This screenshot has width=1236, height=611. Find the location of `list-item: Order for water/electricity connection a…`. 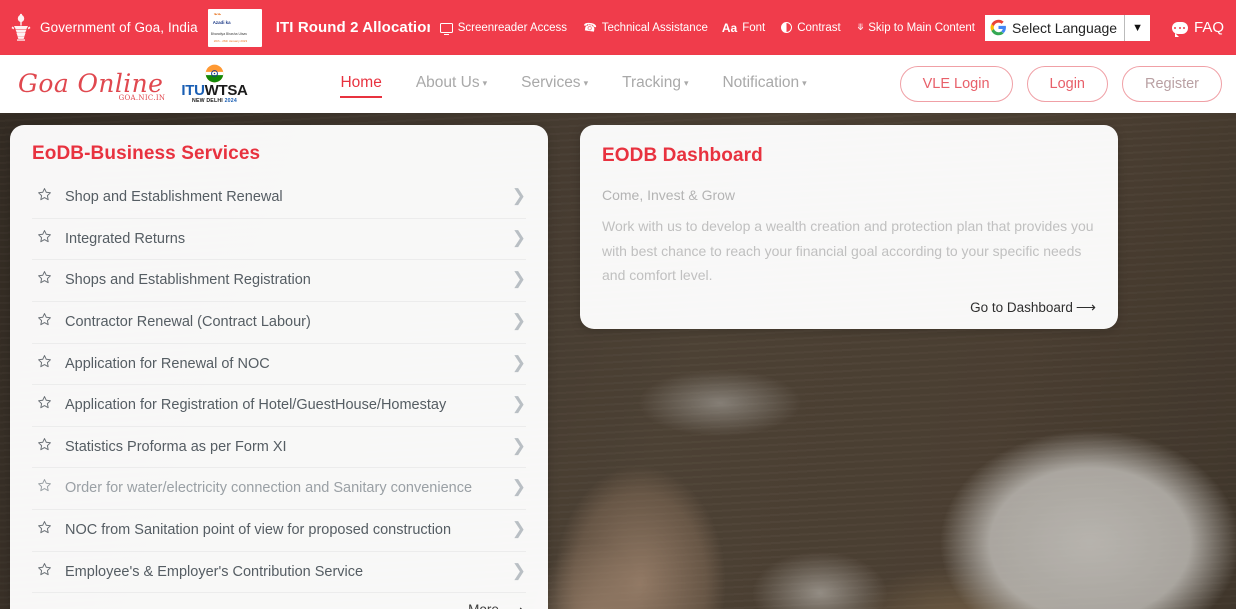

list-item: Order for water/electricity connection a… is located at coordinates (279, 489).